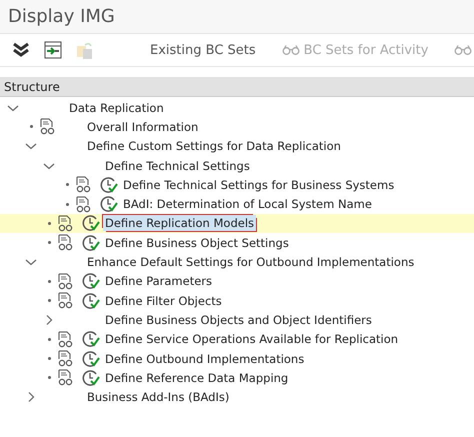  Describe the element at coordinates (177, 166) in the screenshot. I see `tree-item-label: Define Technical Settings` at that location.